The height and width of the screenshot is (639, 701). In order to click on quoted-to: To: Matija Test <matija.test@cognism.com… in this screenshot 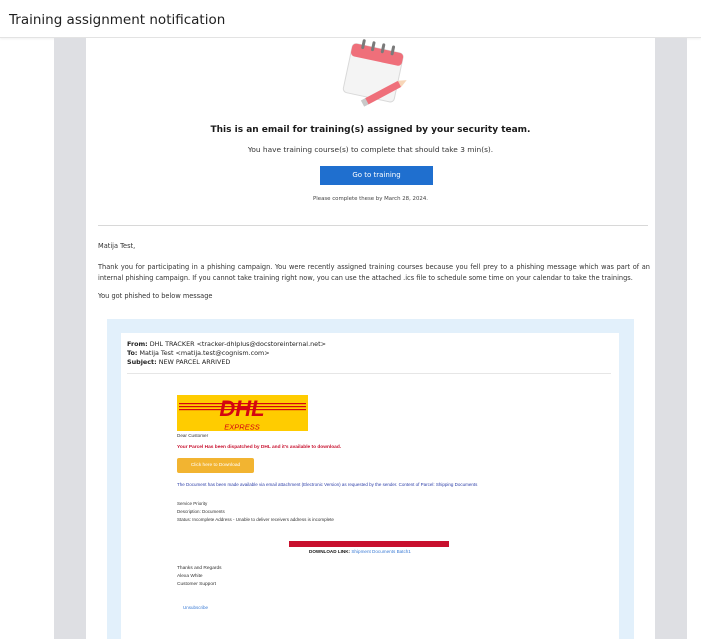, I will do `click(198, 353)`.